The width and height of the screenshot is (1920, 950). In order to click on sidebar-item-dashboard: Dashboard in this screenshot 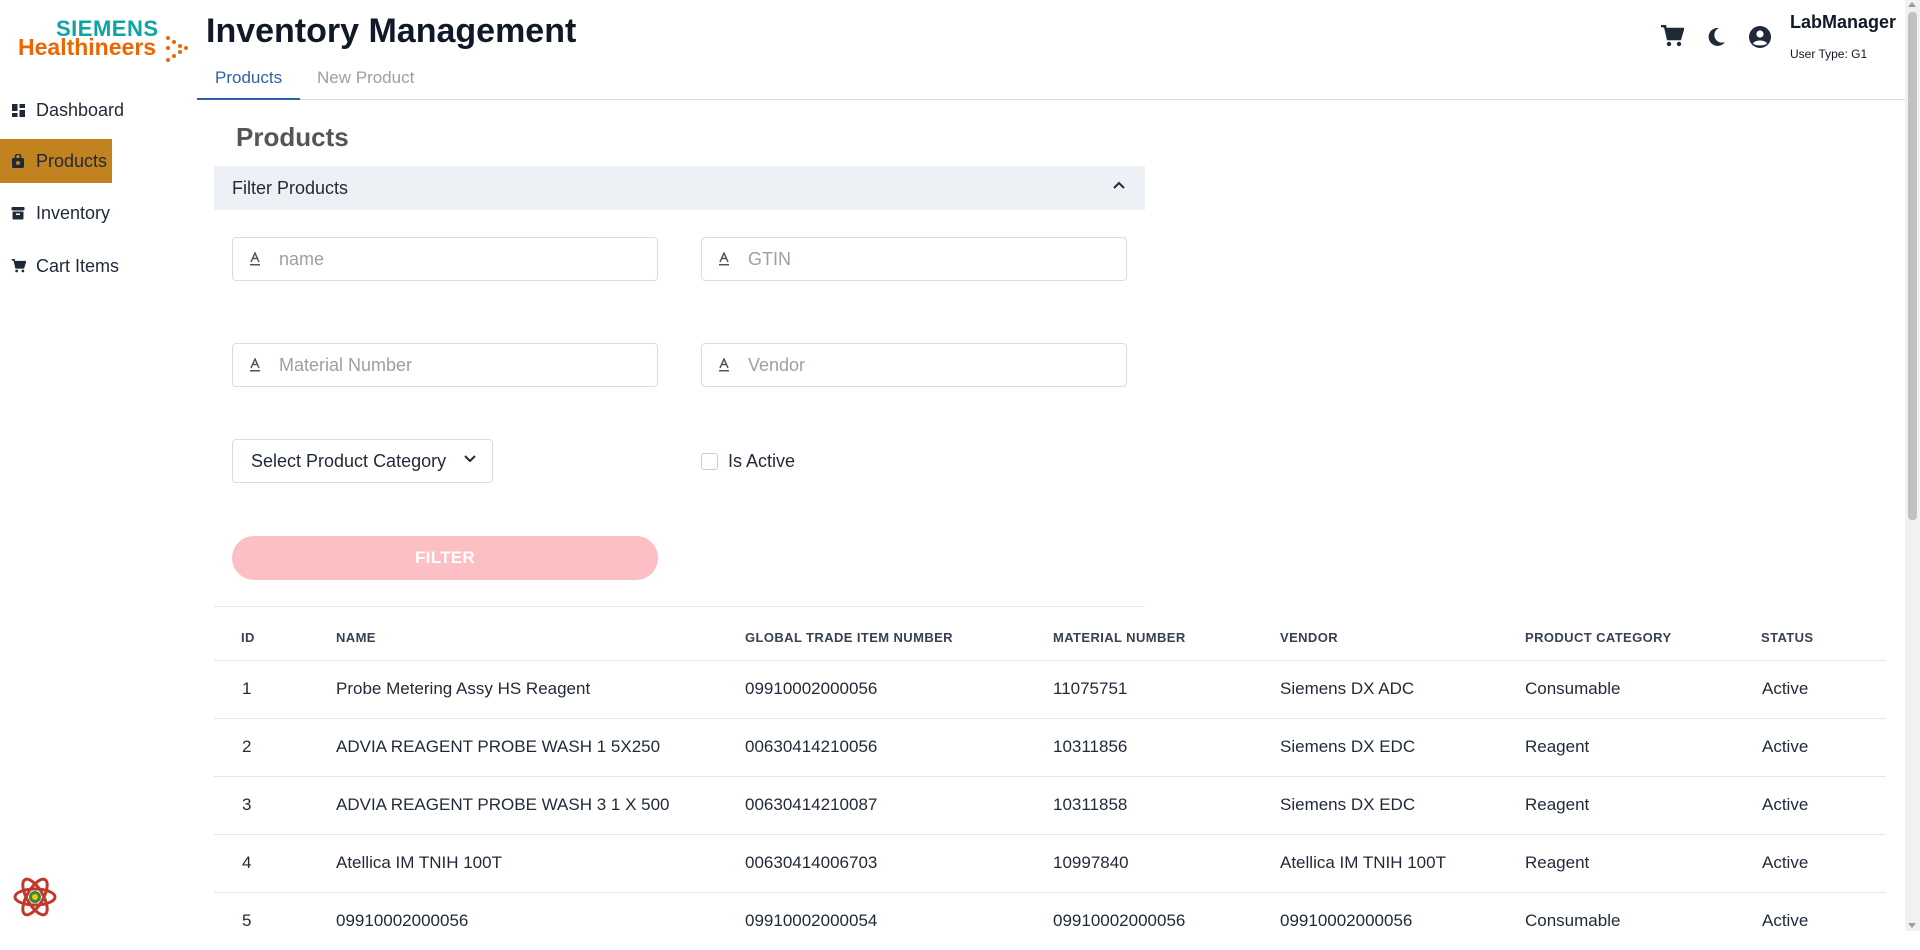, I will do `click(62, 110)`.